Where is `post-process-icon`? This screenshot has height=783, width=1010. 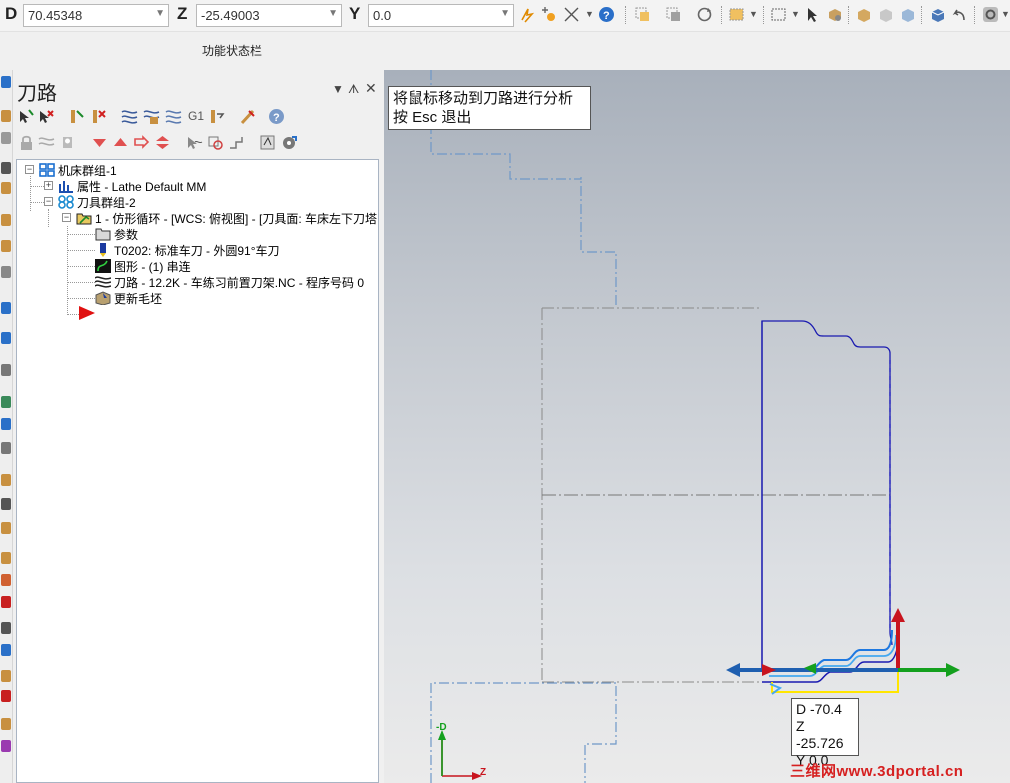 post-process-icon is located at coordinates (216, 116).